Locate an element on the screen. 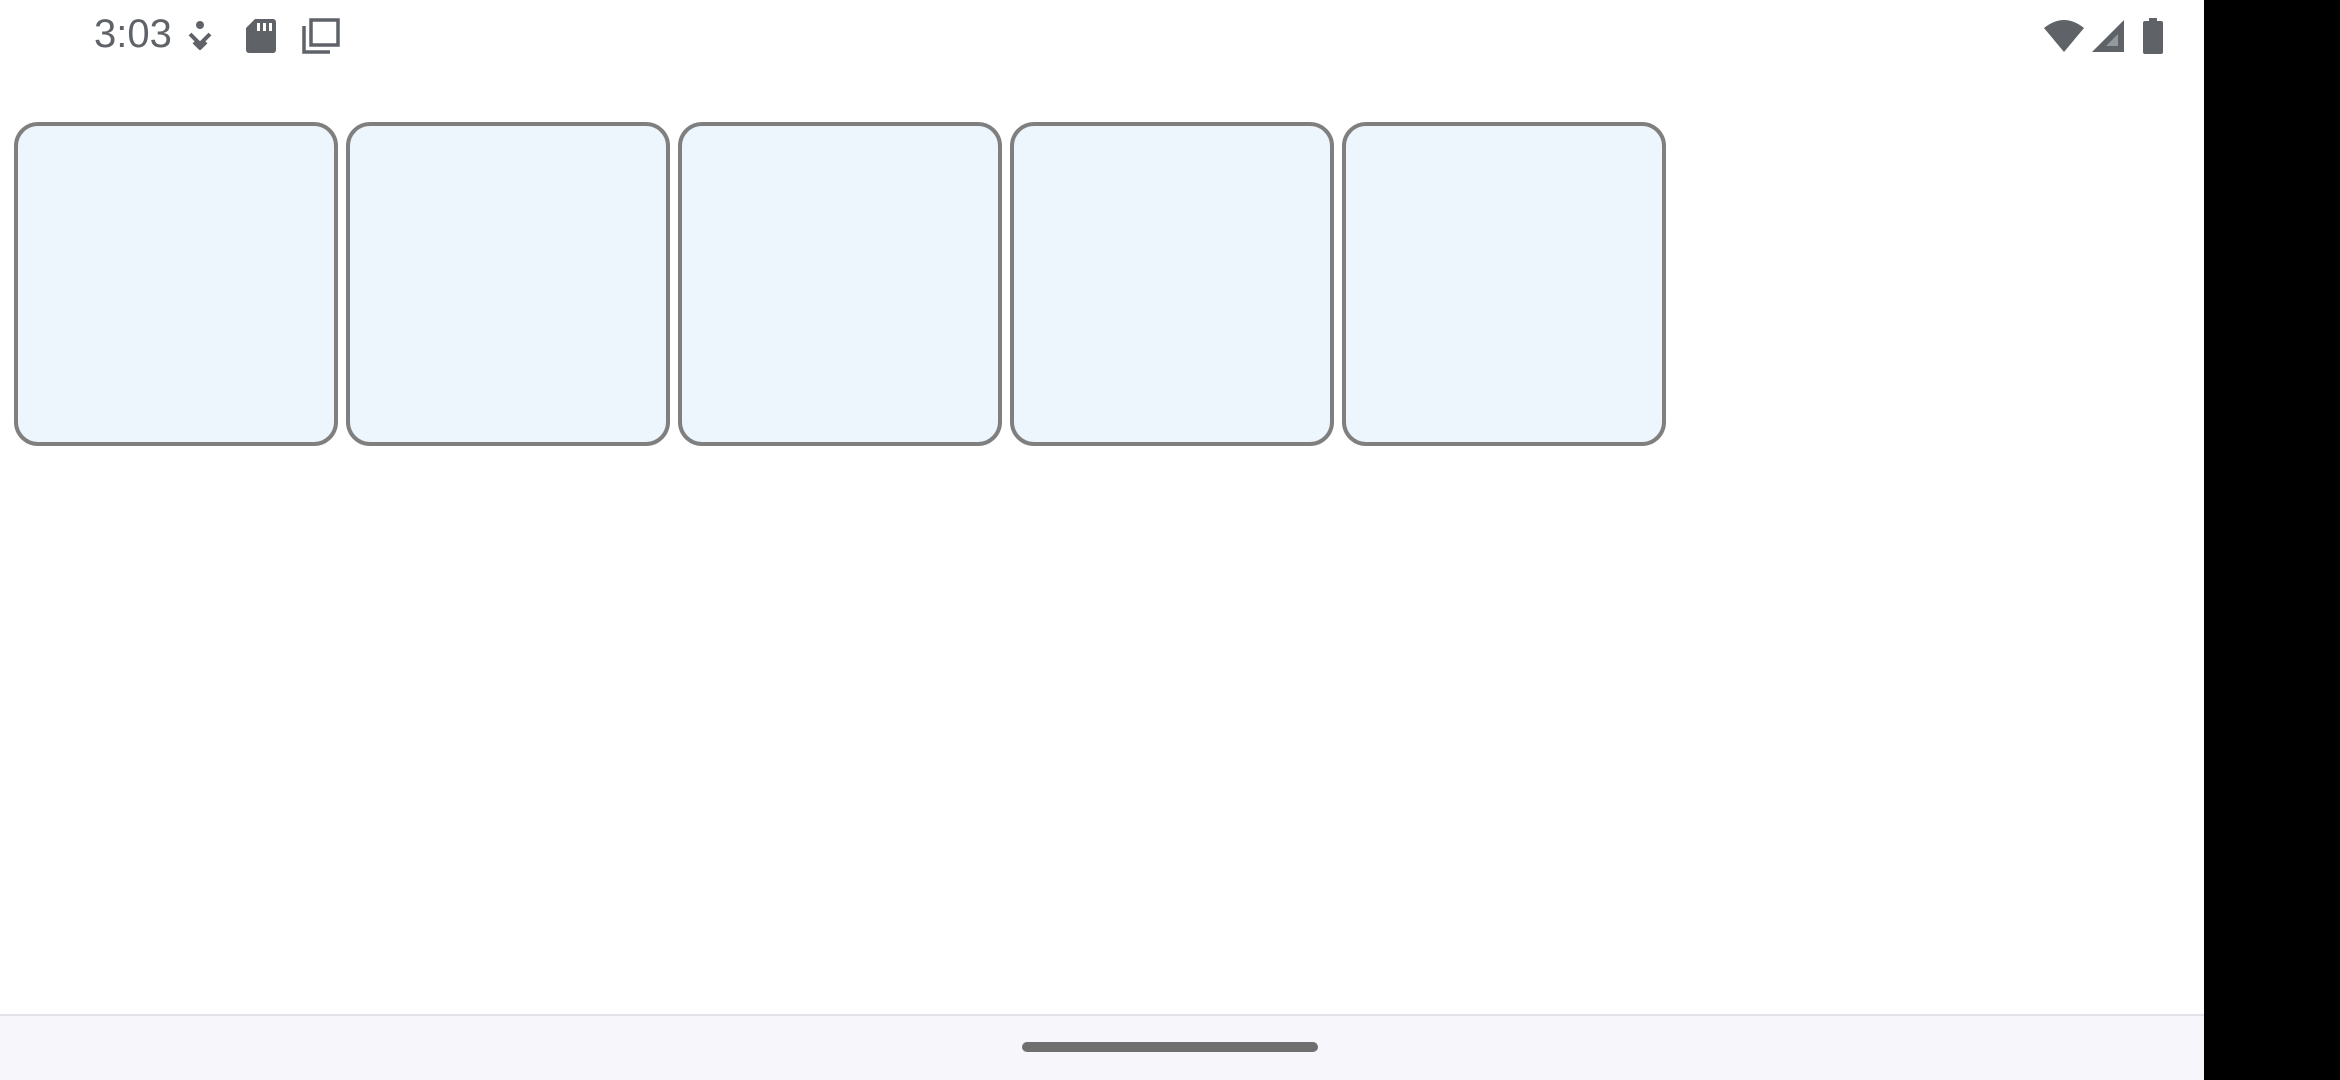 The height and width of the screenshot is (1080, 2340). navigation-bar is located at coordinates (1102, 1047).